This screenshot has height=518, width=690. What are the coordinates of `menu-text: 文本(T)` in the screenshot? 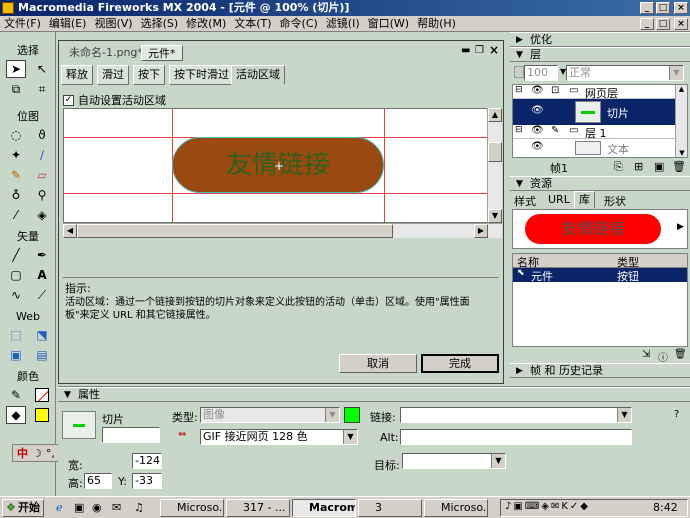 It's located at (252, 24).